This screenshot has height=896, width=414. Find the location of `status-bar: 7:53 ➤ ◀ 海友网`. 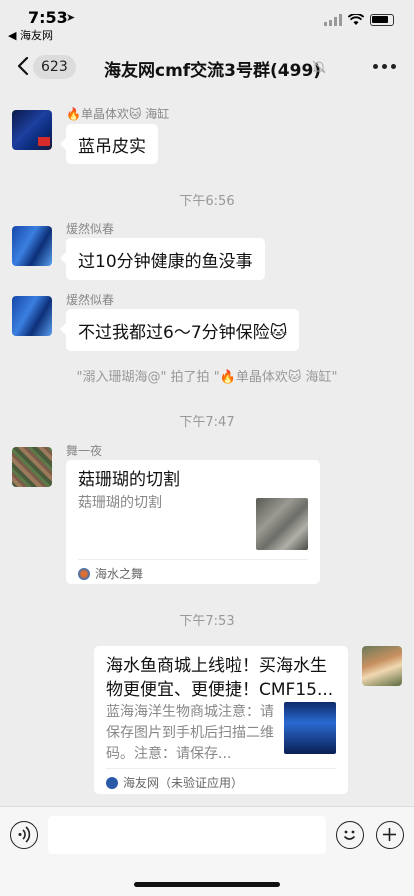

status-bar: 7:53 ➤ ◀ 海友网 is located at coordinates (207, 22).